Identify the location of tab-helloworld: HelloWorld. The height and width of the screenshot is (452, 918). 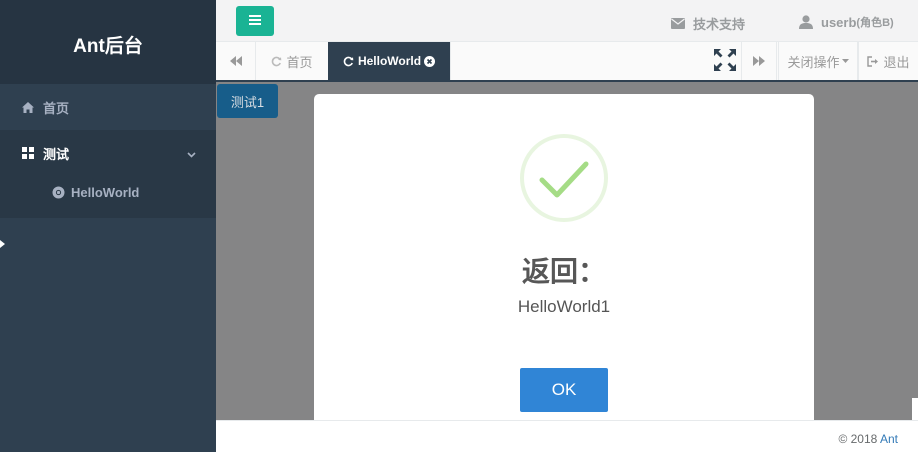
(389, 61).